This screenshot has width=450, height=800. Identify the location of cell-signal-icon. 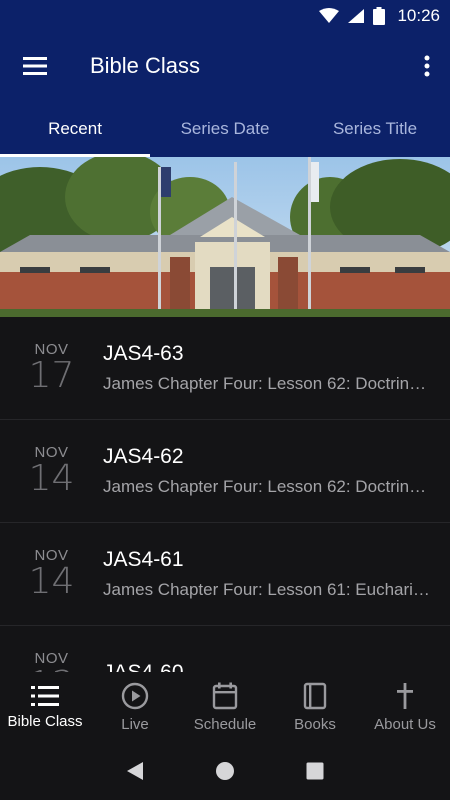
(356, 16).